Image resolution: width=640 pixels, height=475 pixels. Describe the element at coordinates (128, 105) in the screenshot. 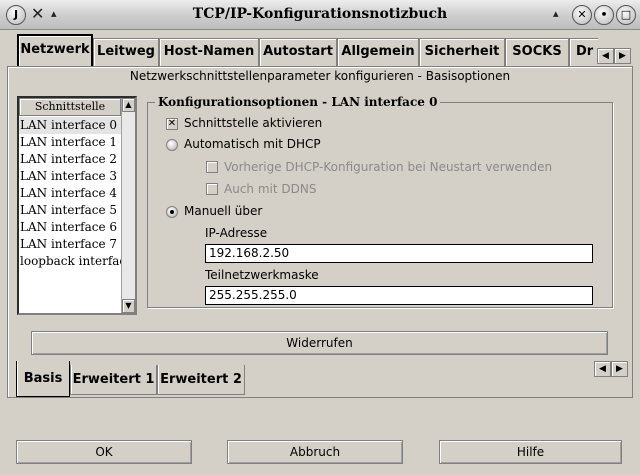

I see `scroll-up-icon: ▲` at that location.